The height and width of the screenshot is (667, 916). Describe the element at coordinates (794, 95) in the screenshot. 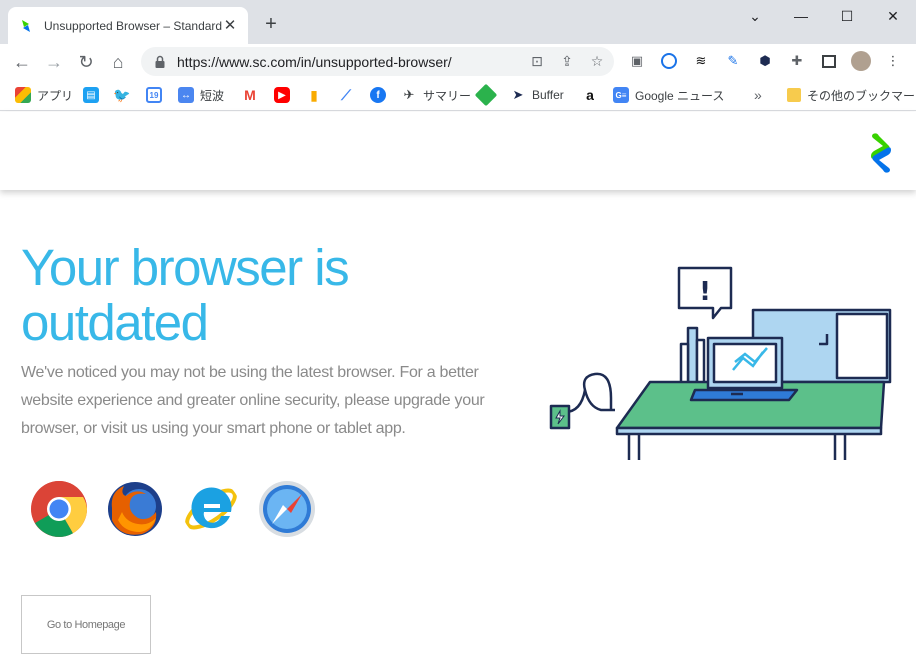

I see `folder-icon` at that location.